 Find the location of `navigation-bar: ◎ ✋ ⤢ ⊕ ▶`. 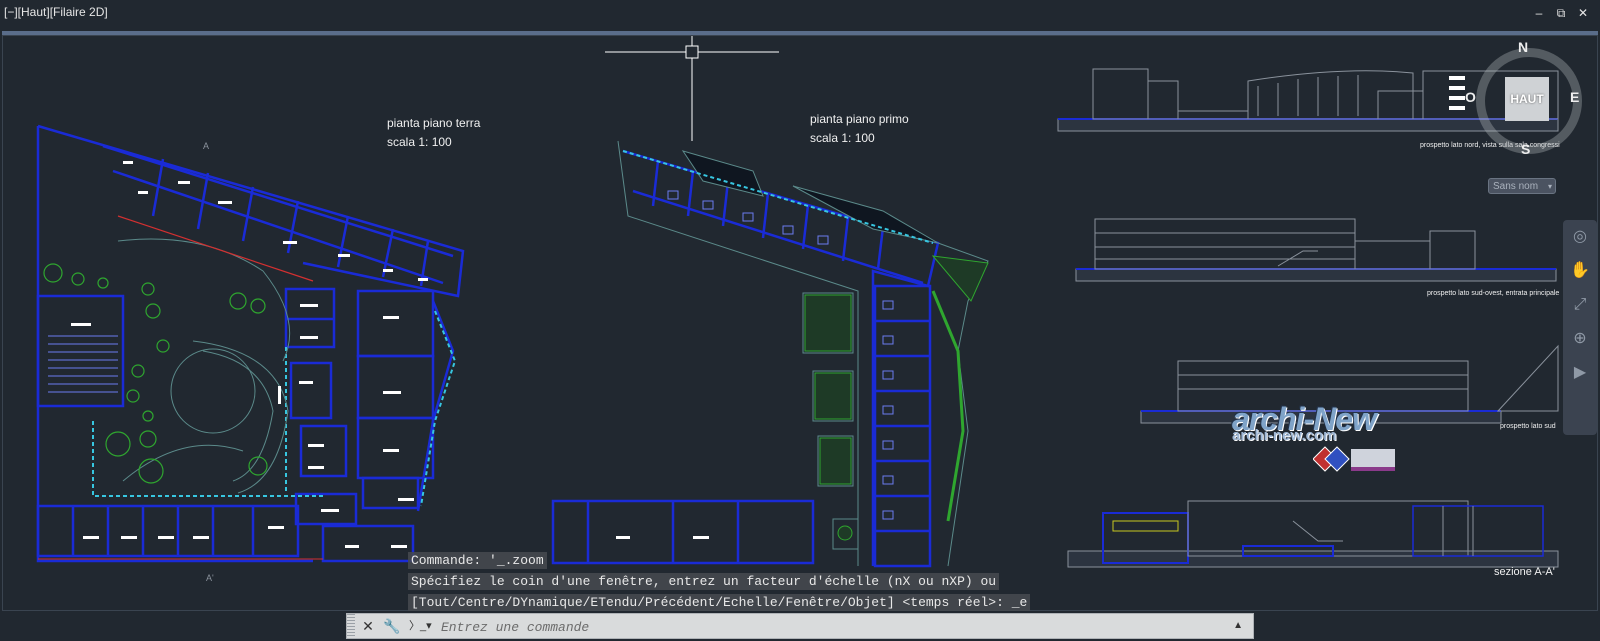

navigation-bar: ◎ ✋ ⤢ ⊕ ▶ is located at coordinates (1580, 327).